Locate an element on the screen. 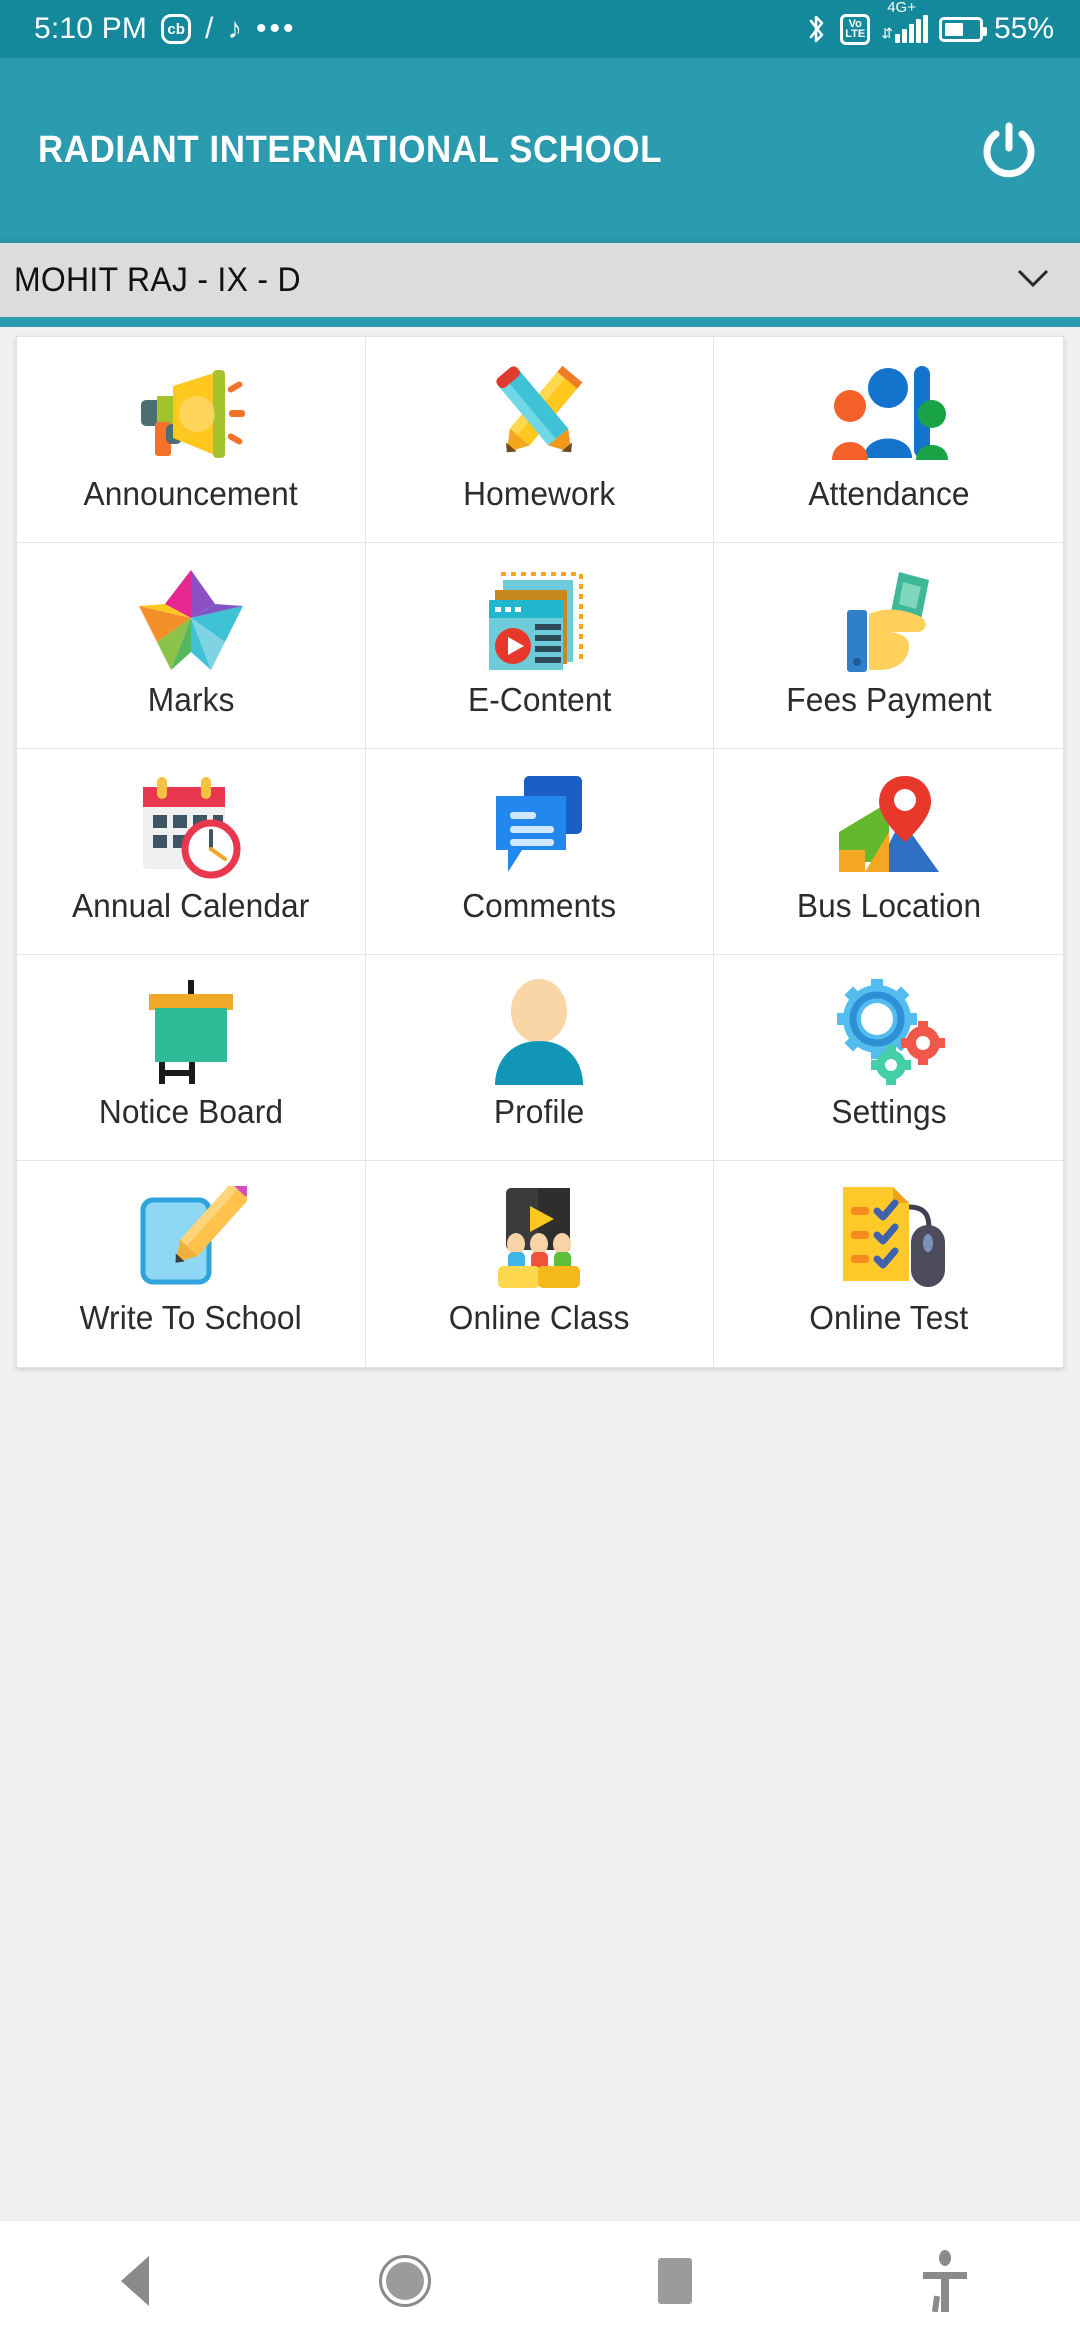 Image resolution: width=1080 pixels, height=2340 pixels. menu-tile-profile: Profile is located at coordinates (540, 1058).